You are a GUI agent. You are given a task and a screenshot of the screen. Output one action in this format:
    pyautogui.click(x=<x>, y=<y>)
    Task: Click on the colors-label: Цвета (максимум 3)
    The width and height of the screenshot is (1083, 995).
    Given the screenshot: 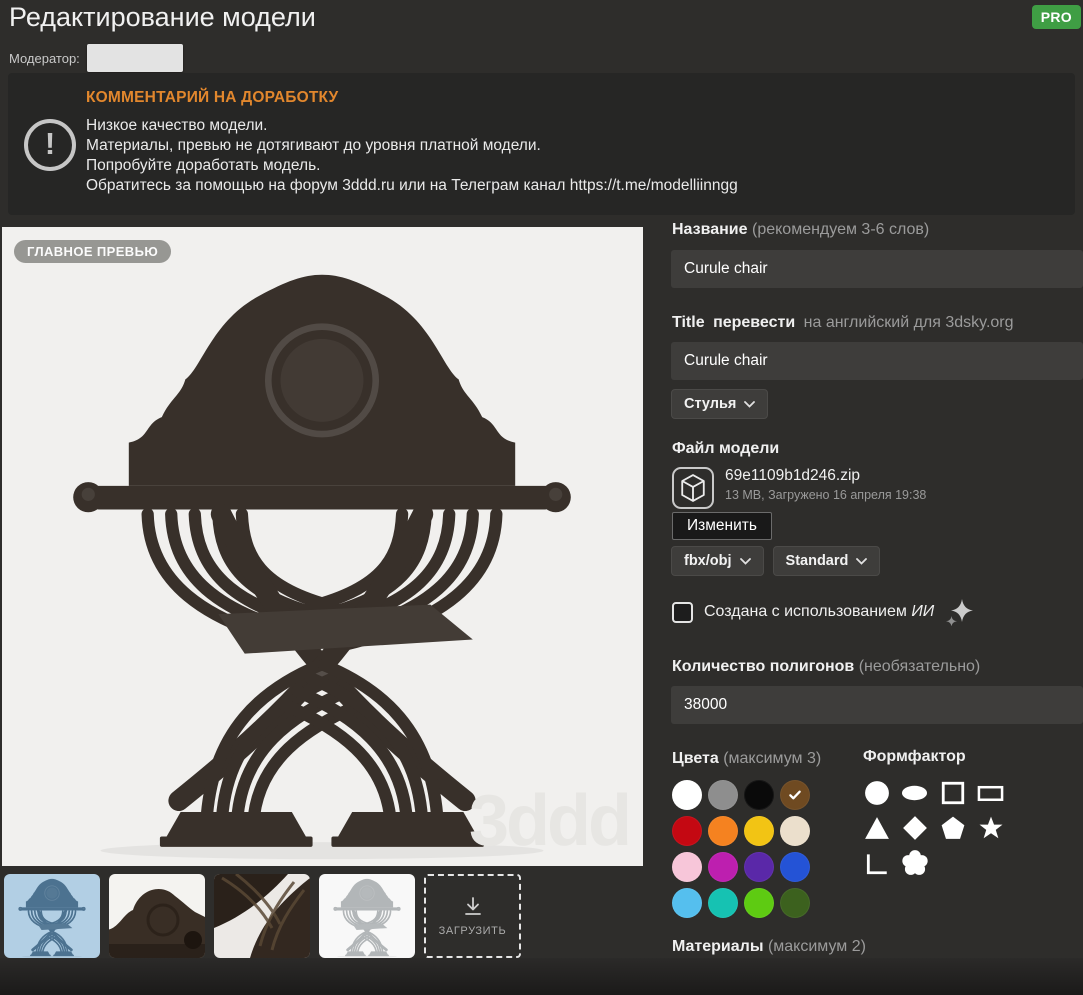 What is the action you would take?
    pyautogui.click(x=756, y=758)
    